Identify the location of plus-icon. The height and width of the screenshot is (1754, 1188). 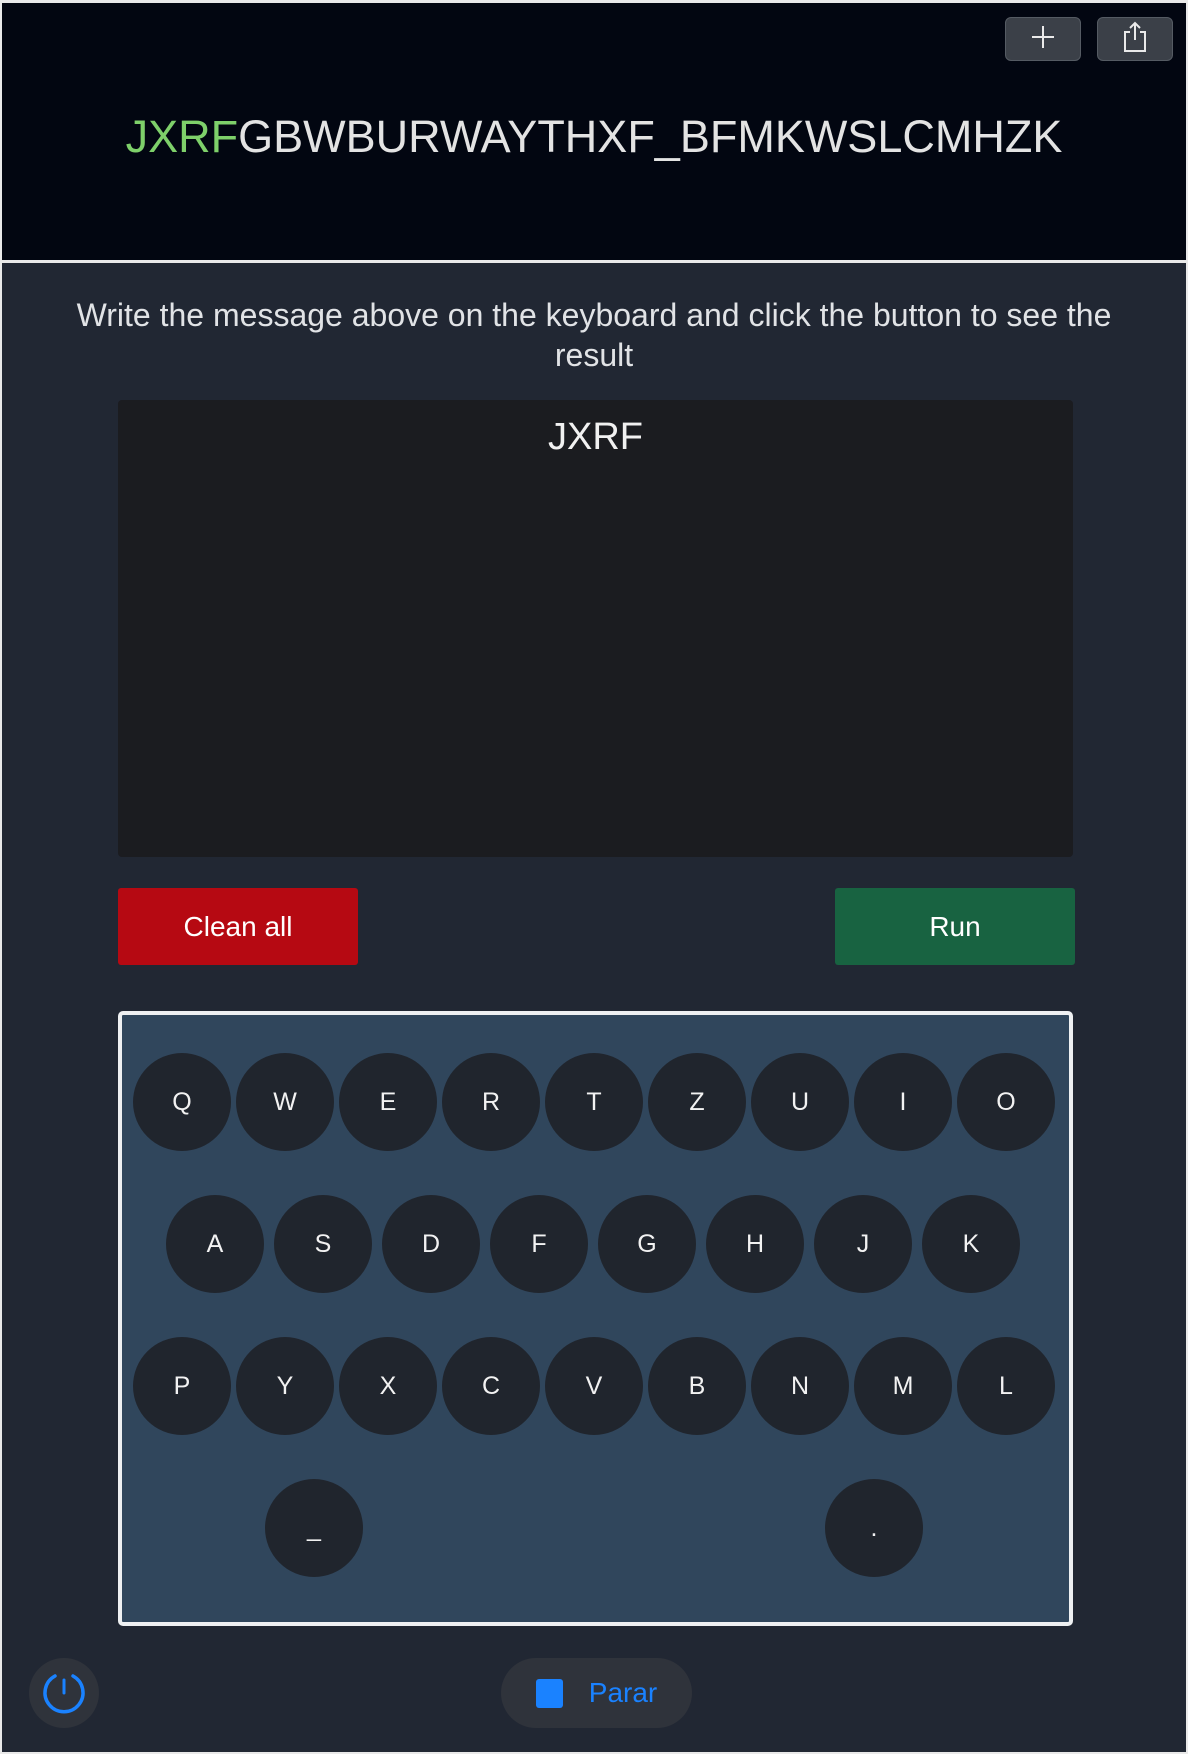
(1043, 39).